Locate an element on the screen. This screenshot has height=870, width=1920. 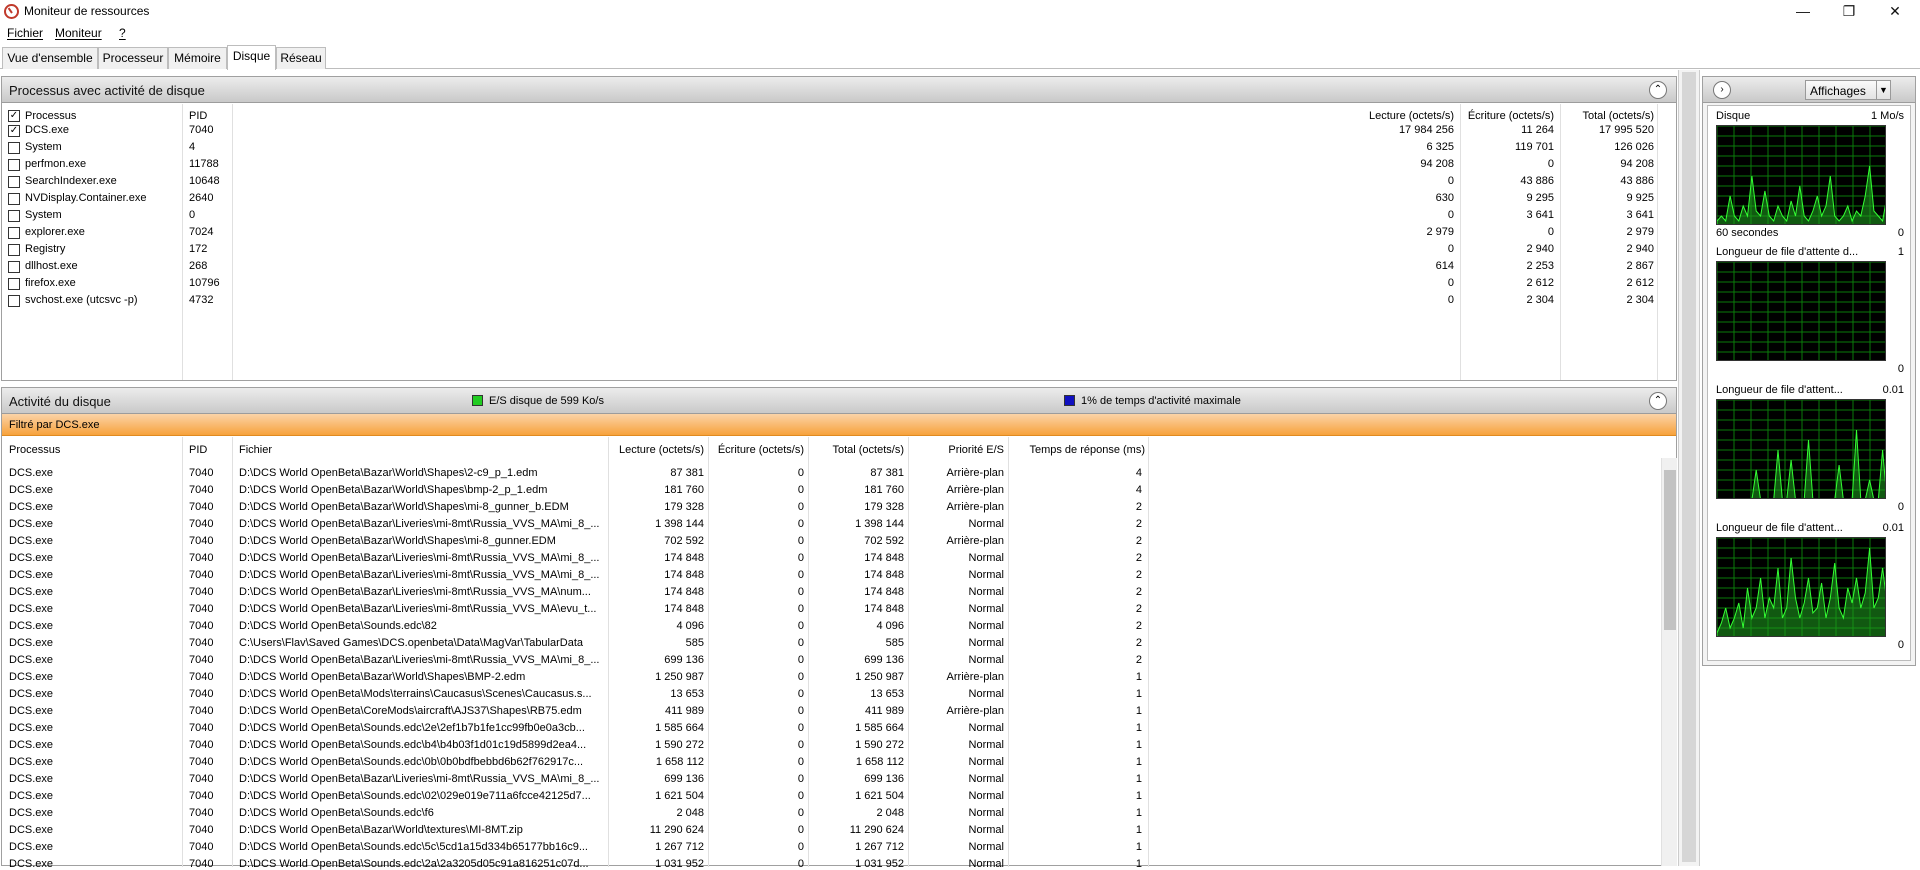
col-disk-response: Temps de réponse (ms) is located at coordinates (1063, 450).